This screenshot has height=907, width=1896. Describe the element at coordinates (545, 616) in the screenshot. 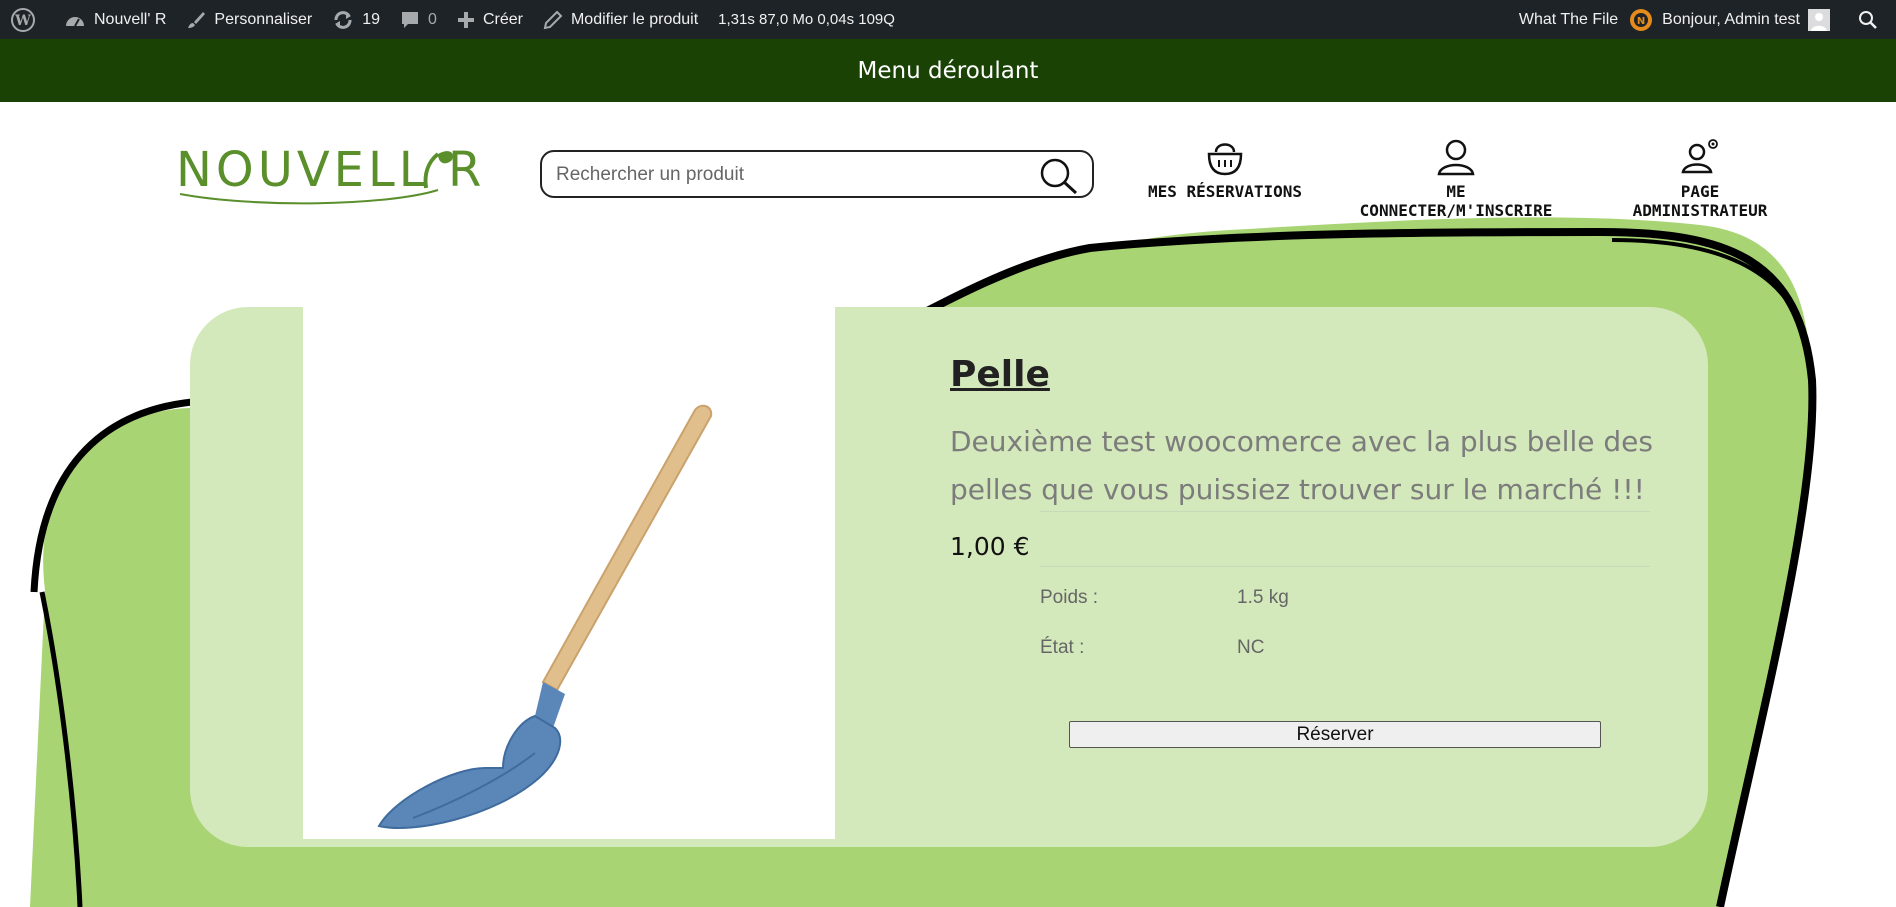

I see `shovel-picture` at that location.